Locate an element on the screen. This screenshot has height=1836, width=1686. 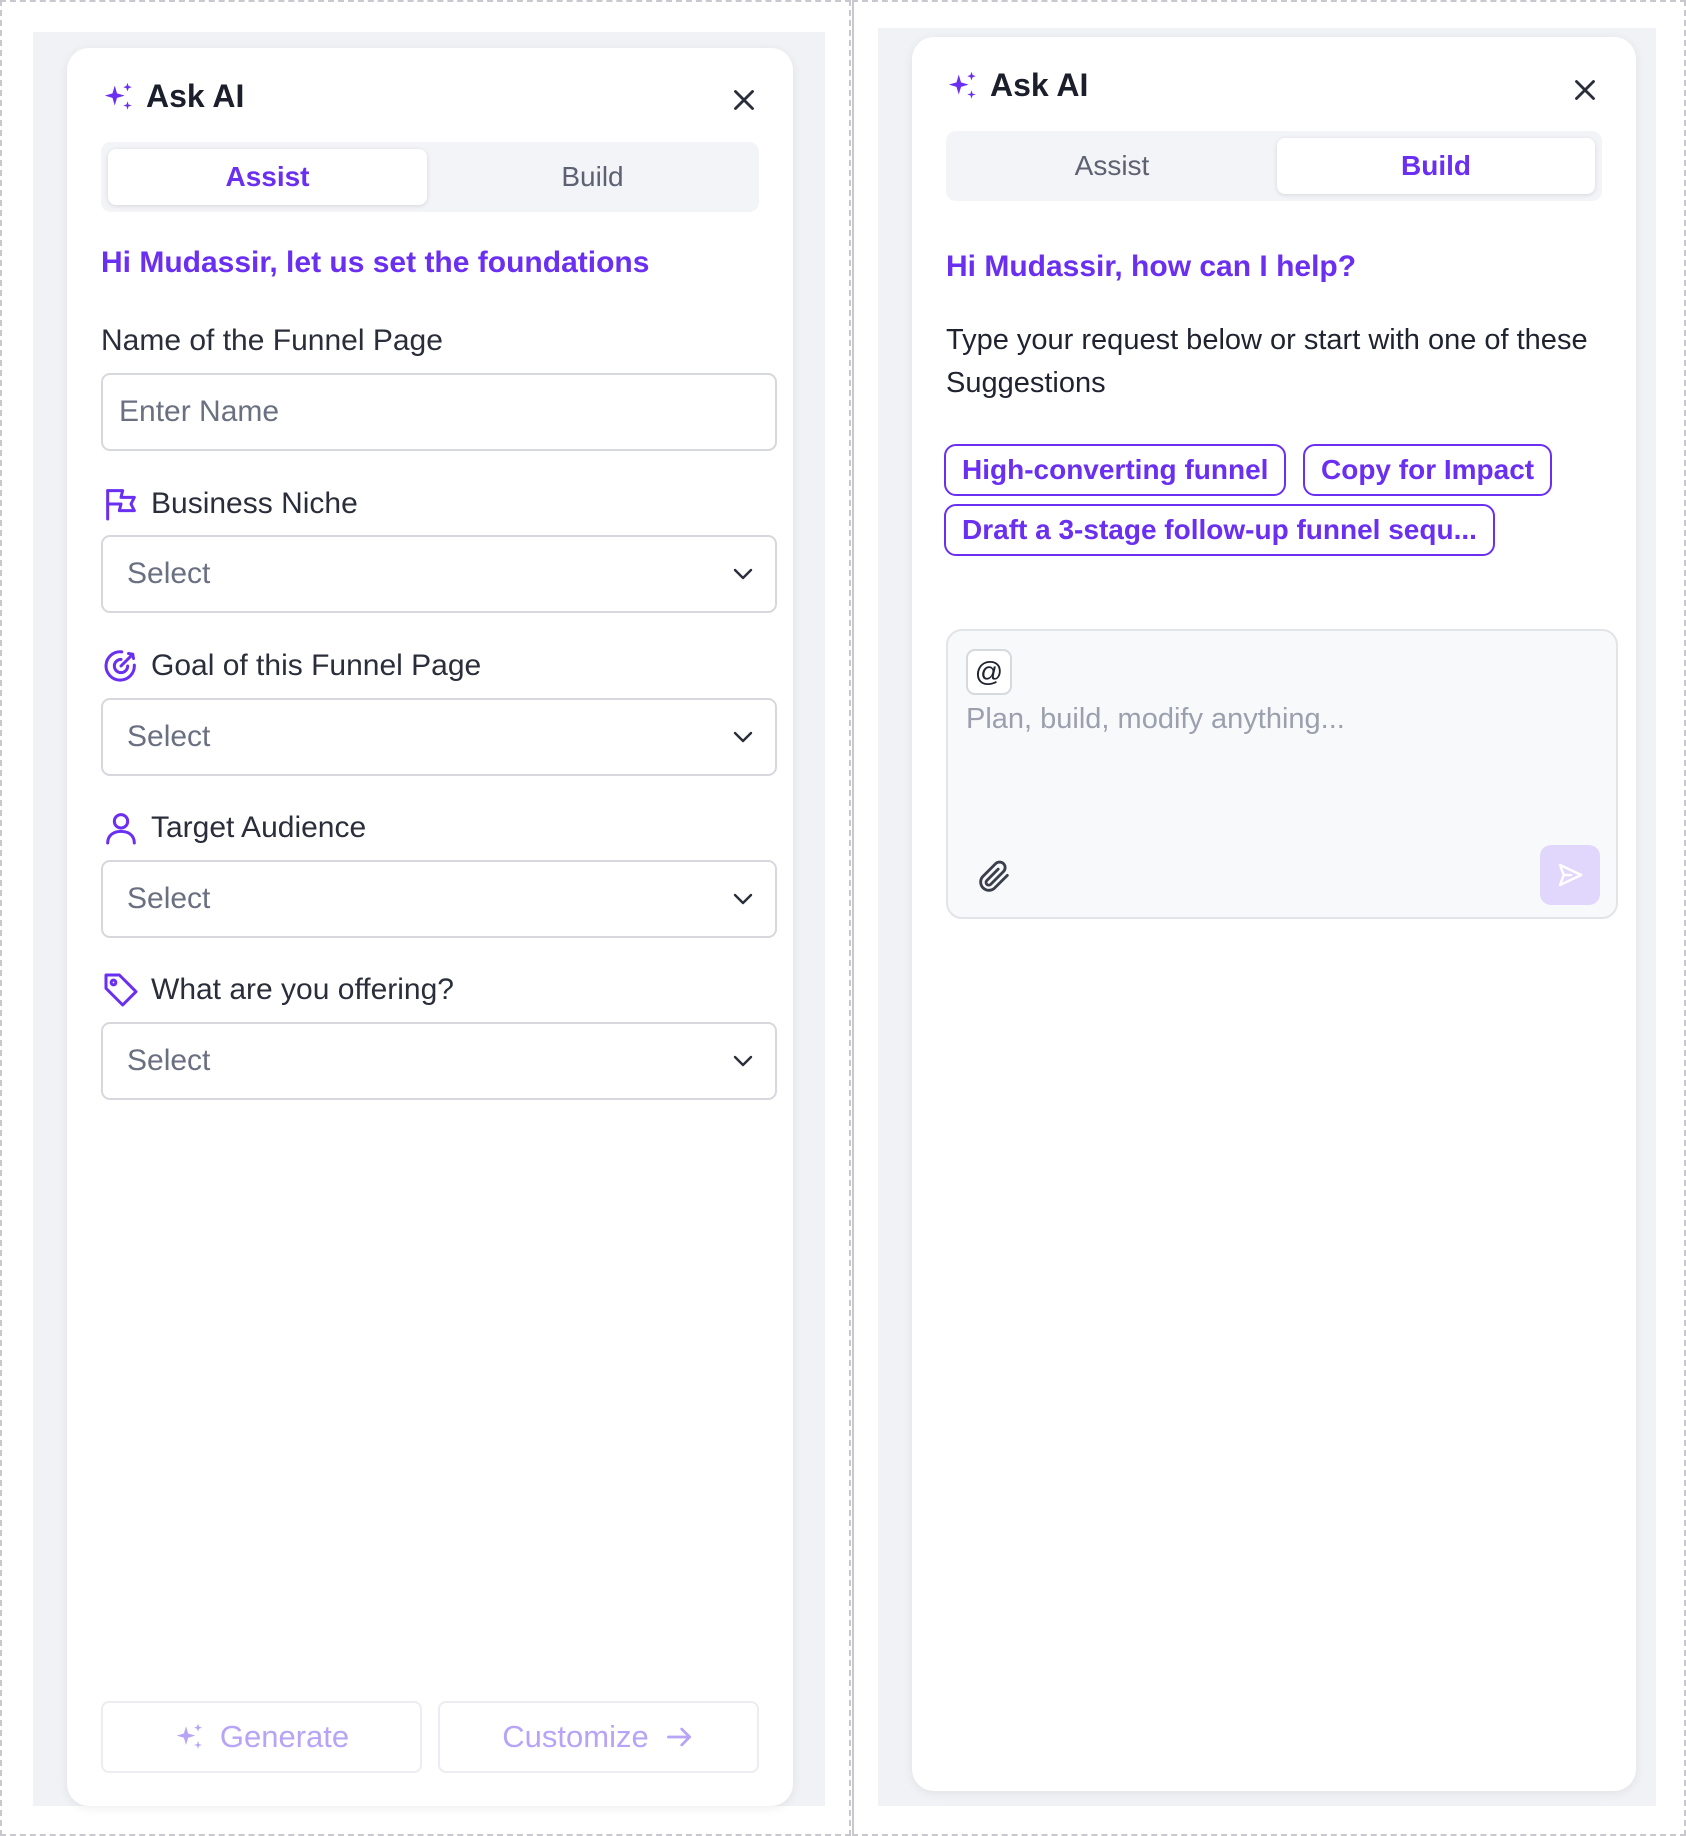
customize-label: Customize is located at coordinates (575, 1736).